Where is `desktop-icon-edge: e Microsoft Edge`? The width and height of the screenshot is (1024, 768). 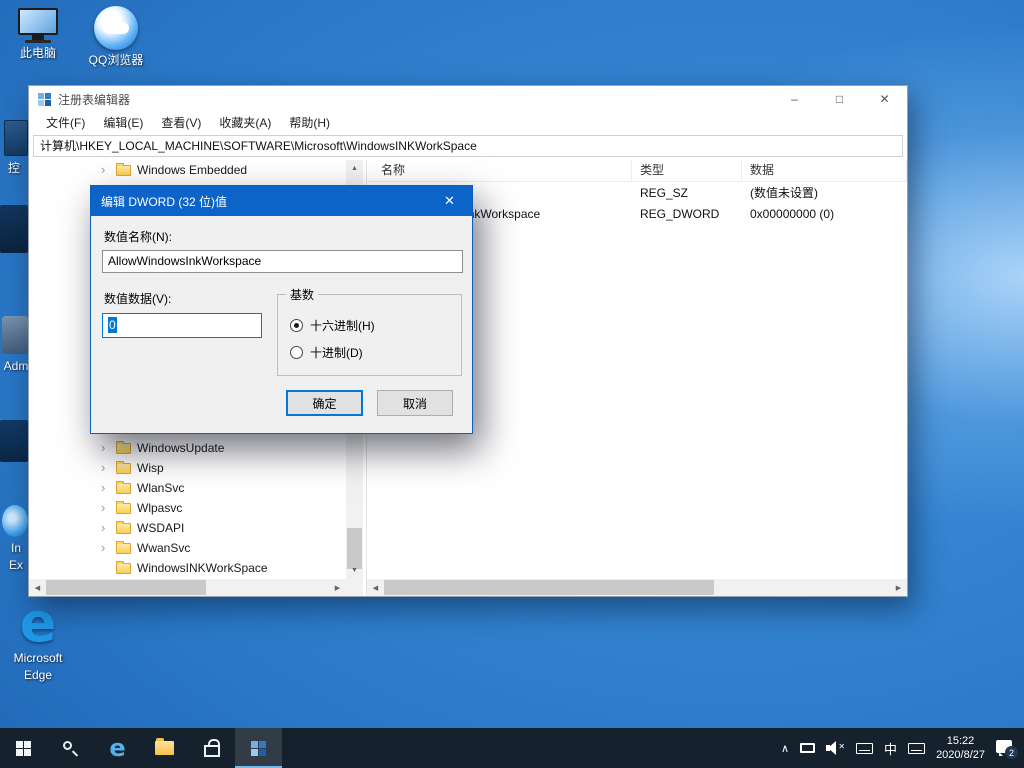 desktop-icon-edge: e Microsoft Edge is located at coordinates (38, 639).